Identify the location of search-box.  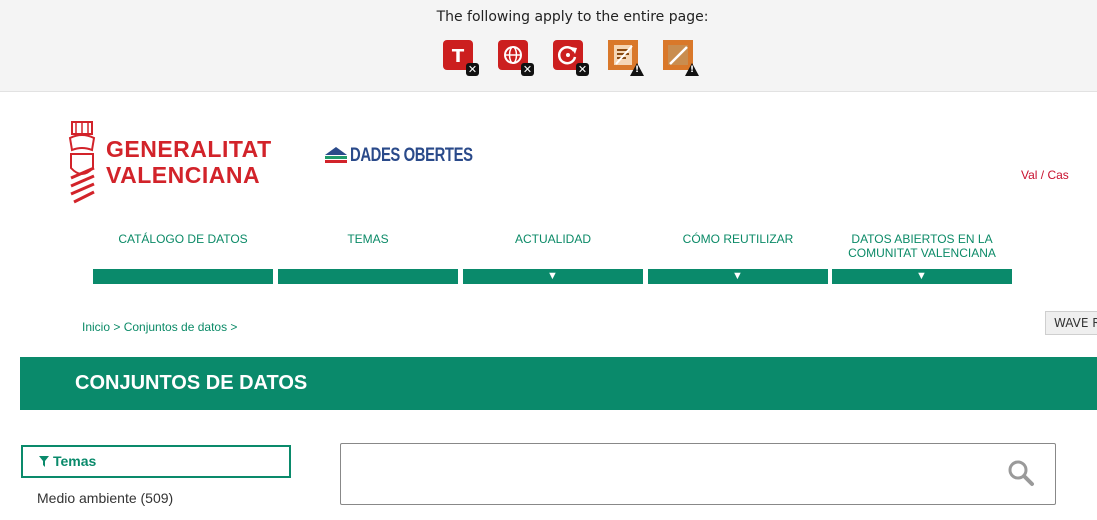
(698, 474).